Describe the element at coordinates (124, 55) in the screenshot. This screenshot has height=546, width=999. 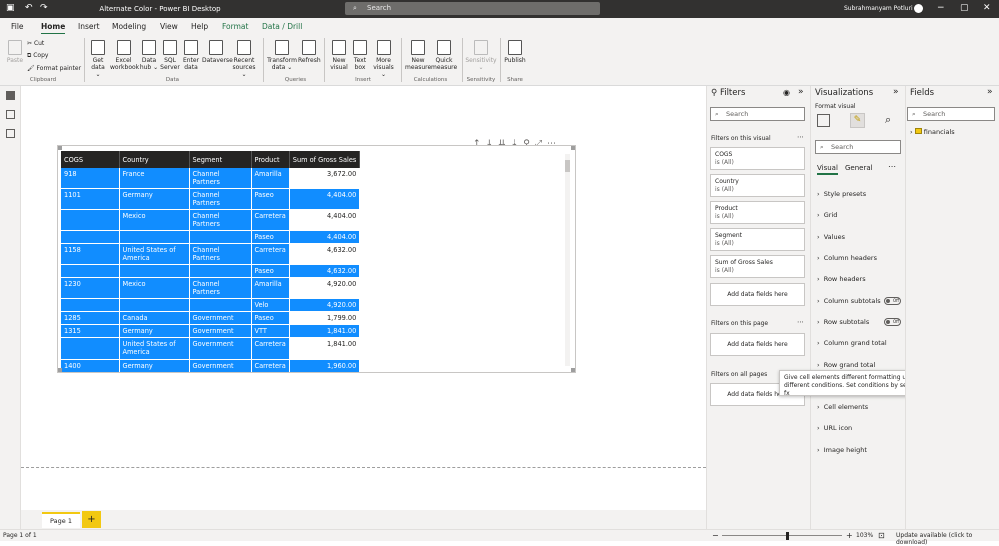
I see `excel-workbook-button: Excel workbook` at that location.